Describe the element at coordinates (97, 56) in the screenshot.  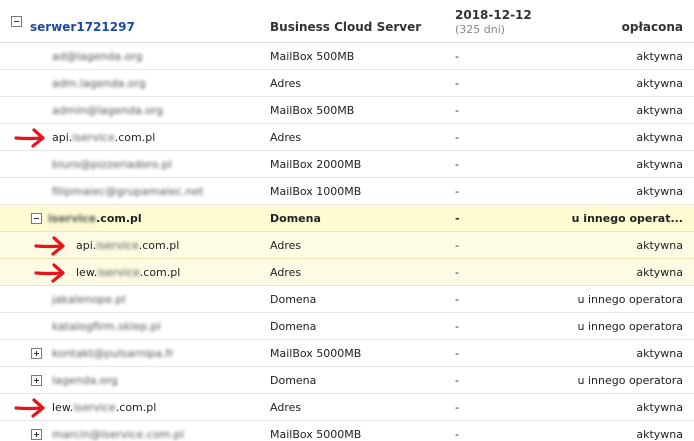
I see `account-name: ad@lagenda.org` at that location.